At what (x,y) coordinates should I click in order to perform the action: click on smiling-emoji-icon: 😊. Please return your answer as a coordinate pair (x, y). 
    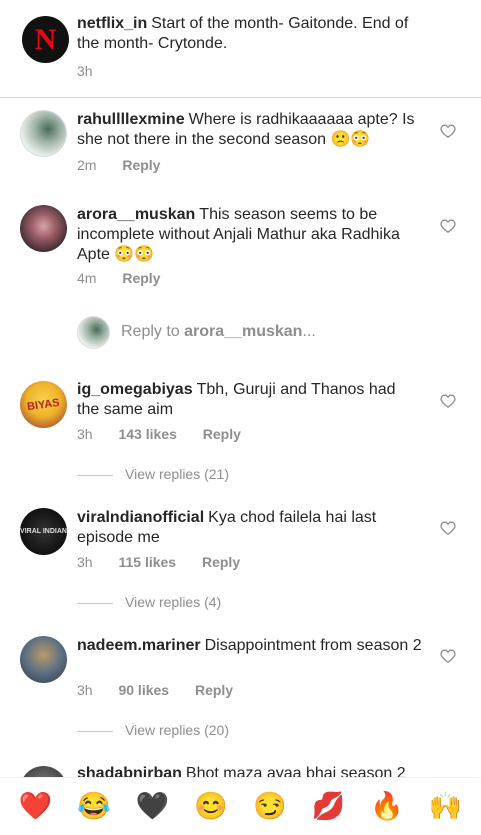
    Looking at the image, I should click on (211, 806).